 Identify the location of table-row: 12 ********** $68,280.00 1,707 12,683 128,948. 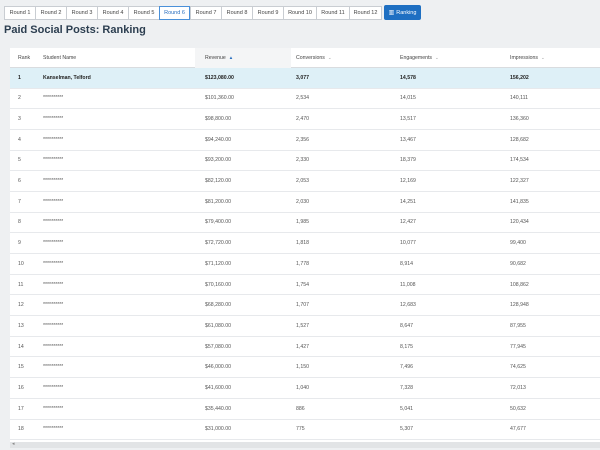
(305, 306).